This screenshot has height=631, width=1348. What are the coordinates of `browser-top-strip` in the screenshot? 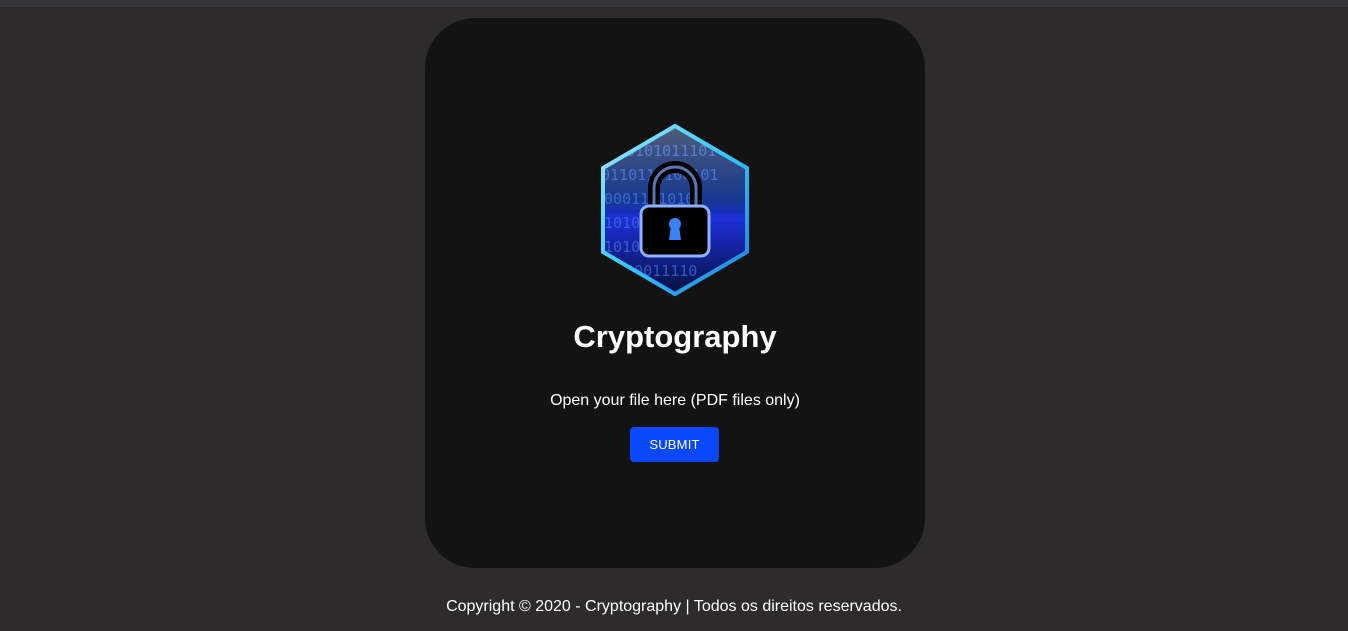 It's located at (674, 3).